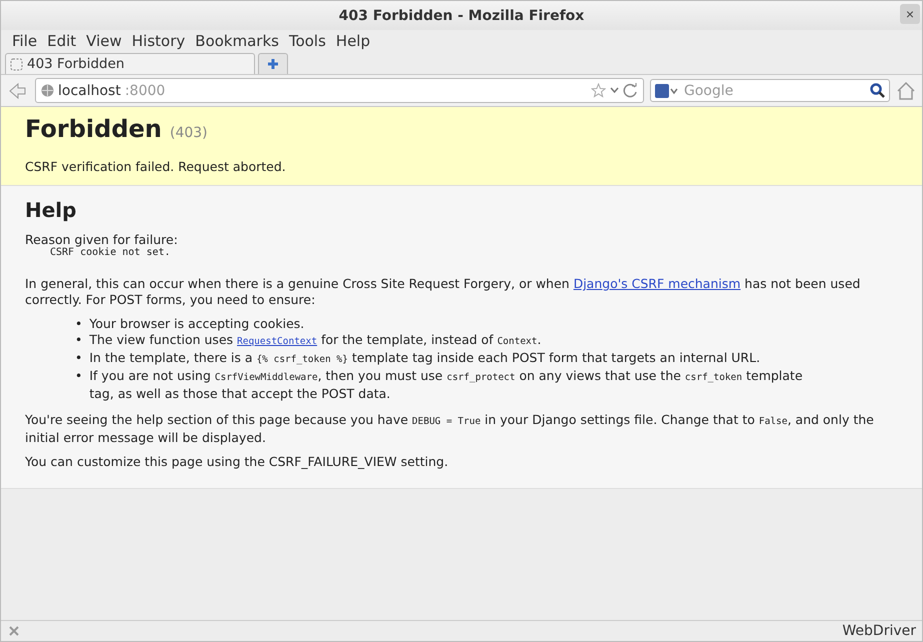 This screenshot has width=923, height=642. I want to click on globe-icon, so click(47, 90).